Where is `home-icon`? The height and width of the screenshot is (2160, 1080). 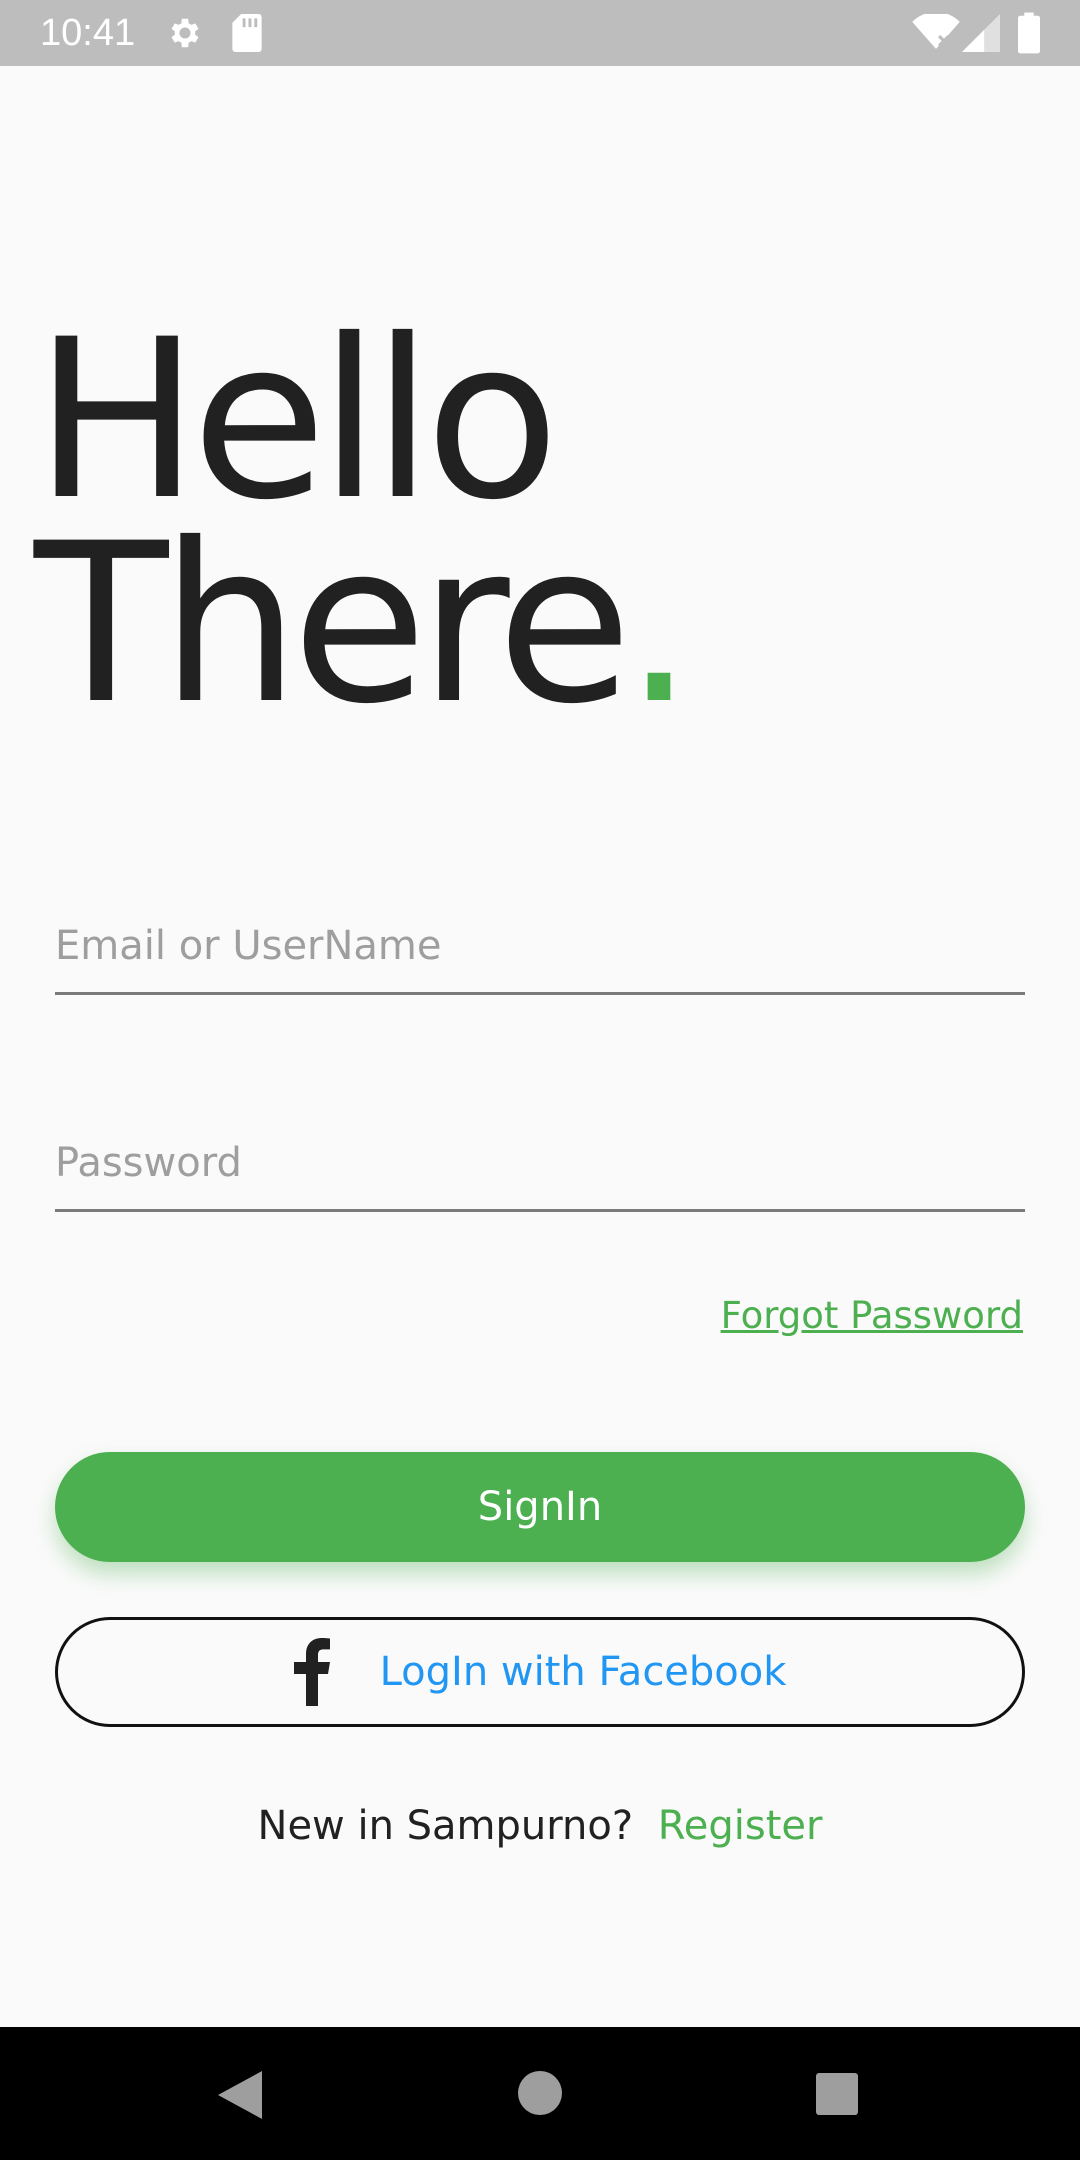 home-icon is located at coordinates (540, 2093).